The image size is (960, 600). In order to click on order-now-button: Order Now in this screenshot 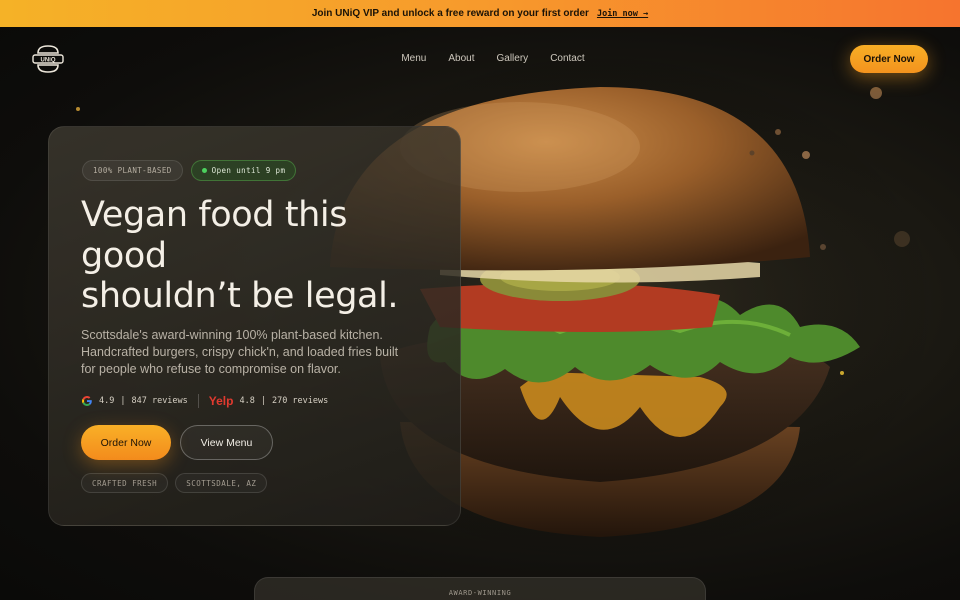, I will do `click(126, 442)`.